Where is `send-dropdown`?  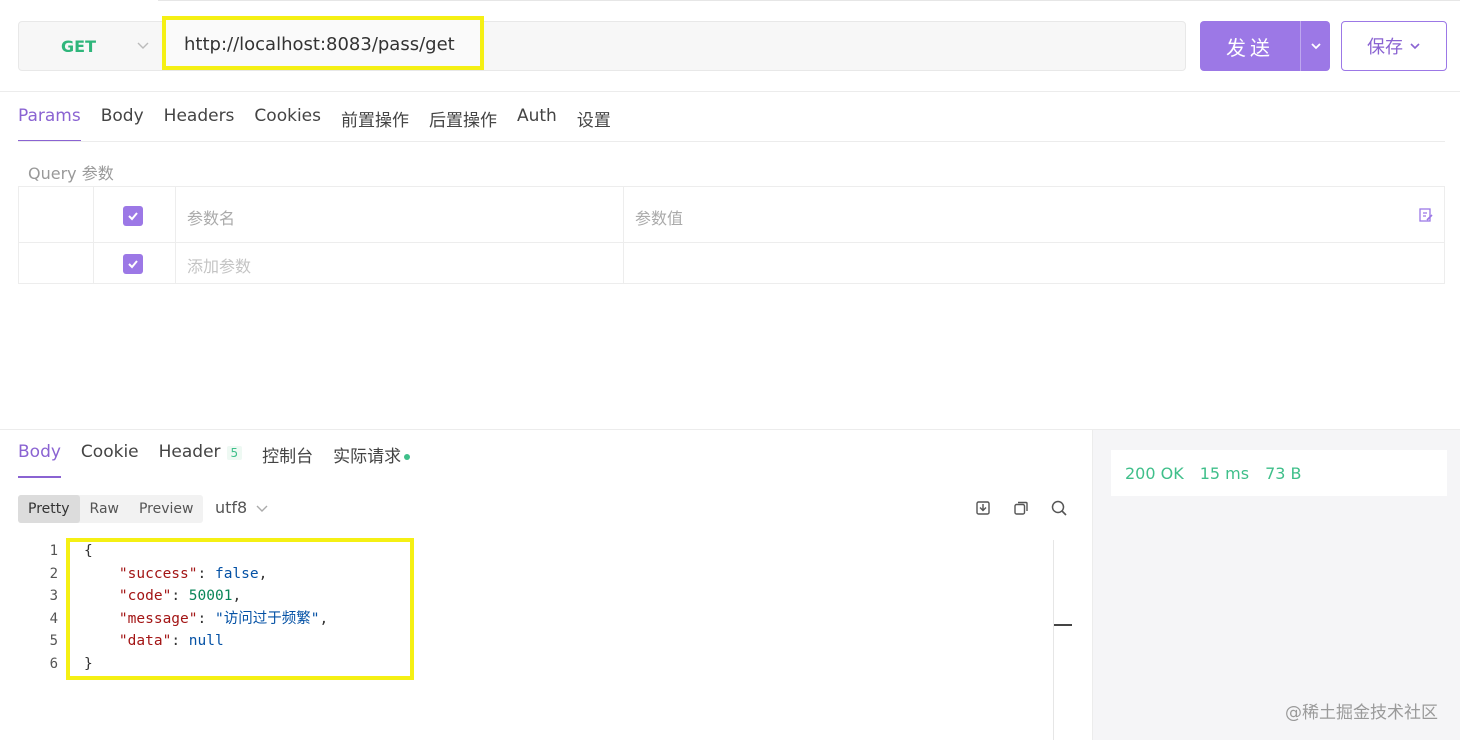
send-dropdown is located at coordinates (1315, 46).